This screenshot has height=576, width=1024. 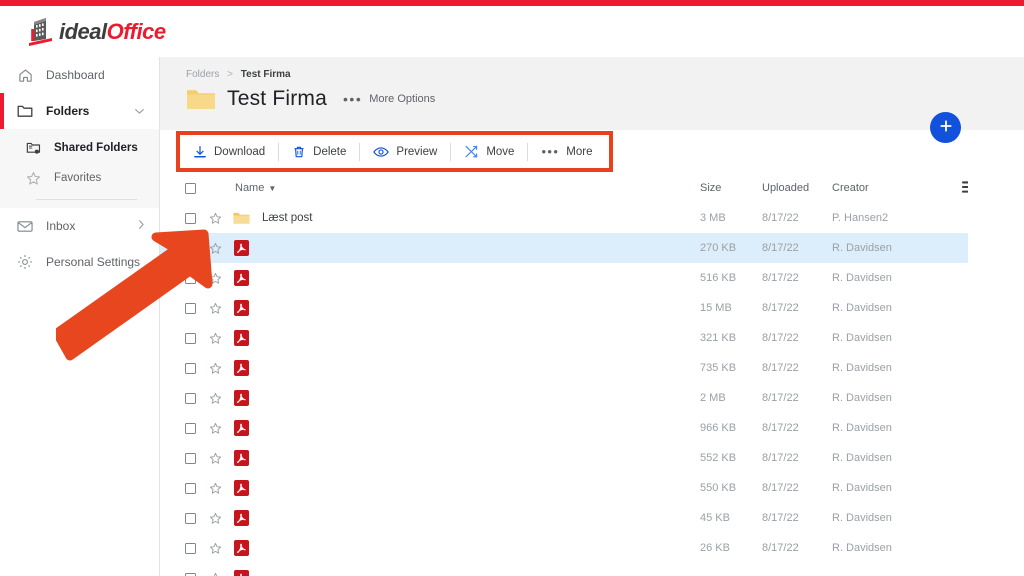 I want to click on column-header-uploaded: Uploaded, so click(x=797, y=188).